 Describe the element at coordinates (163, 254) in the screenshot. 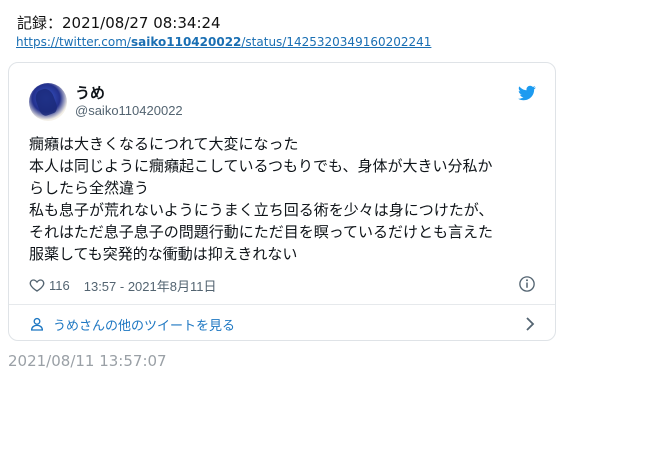

I see `tweet-line: 服薬しても突発的な衝動は抑えきれない` at that location.